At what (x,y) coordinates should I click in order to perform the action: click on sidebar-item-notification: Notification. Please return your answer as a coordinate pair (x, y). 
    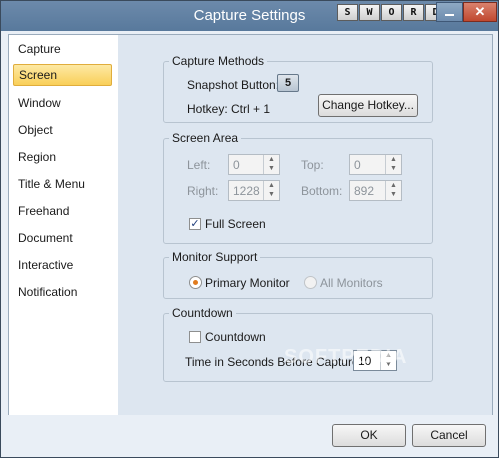
    Looking at the image, I should click on (62, 292).